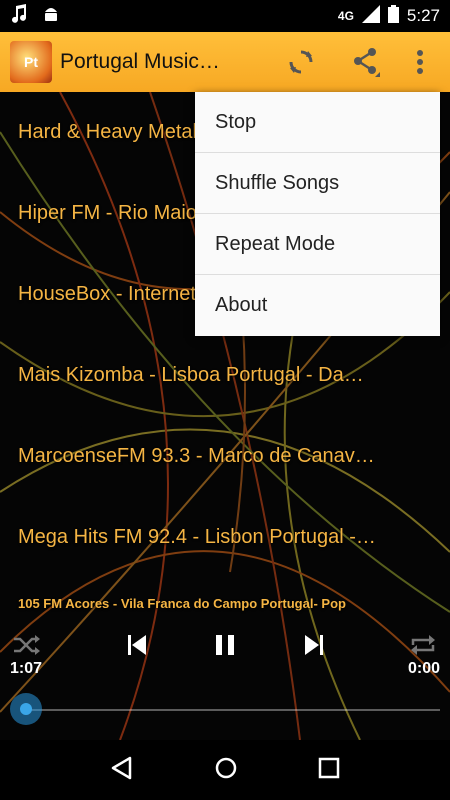 The height and width of the screenshot is (800, 450). I want to click on share-icon, so click(366, 62).